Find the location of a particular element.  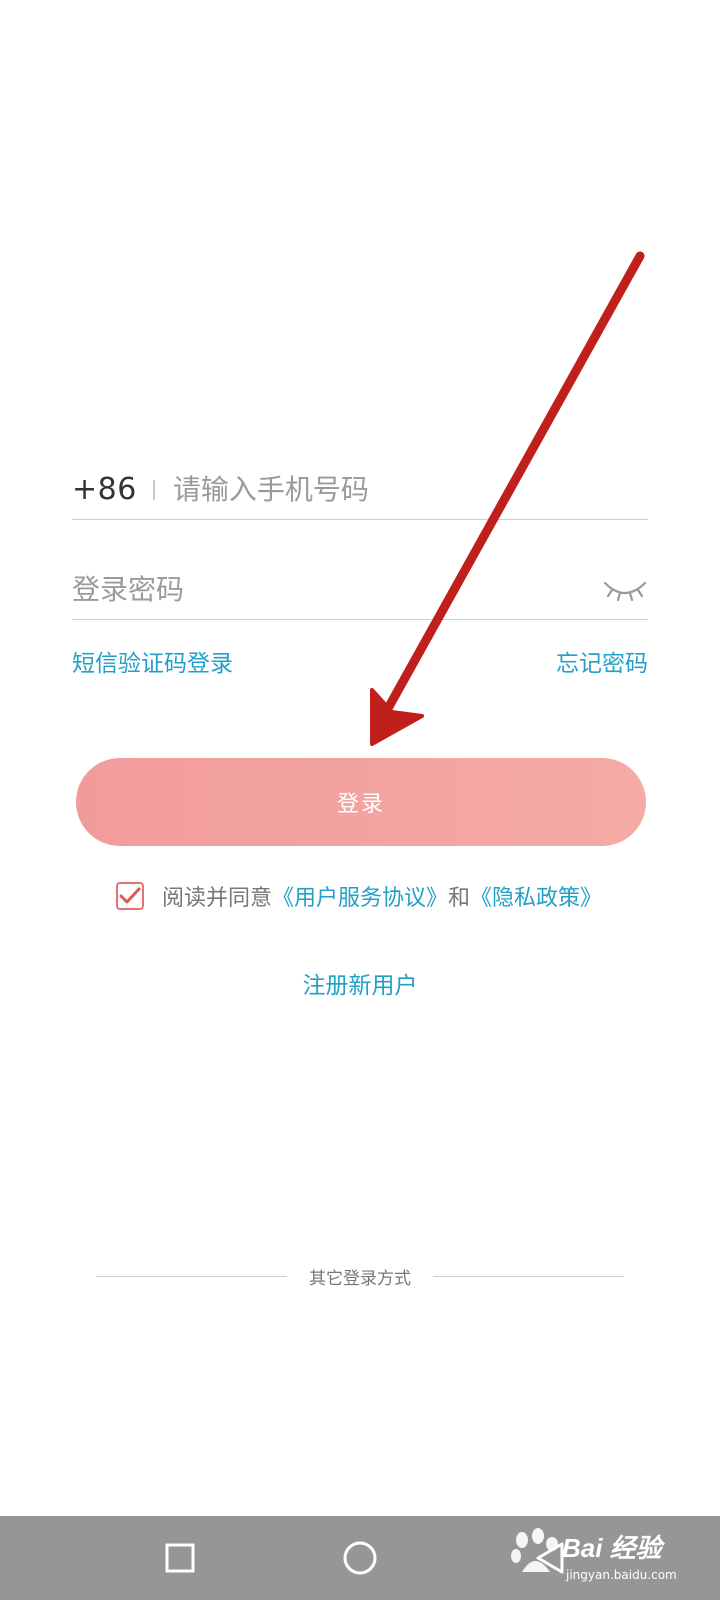

eye-closed-icon is located at coordinates (625, 590).